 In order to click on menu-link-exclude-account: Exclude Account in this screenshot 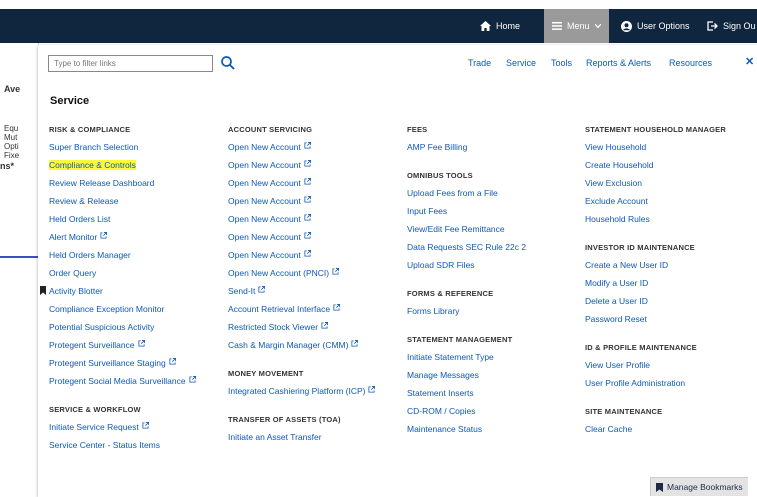, I will do `click(655, 204)`.